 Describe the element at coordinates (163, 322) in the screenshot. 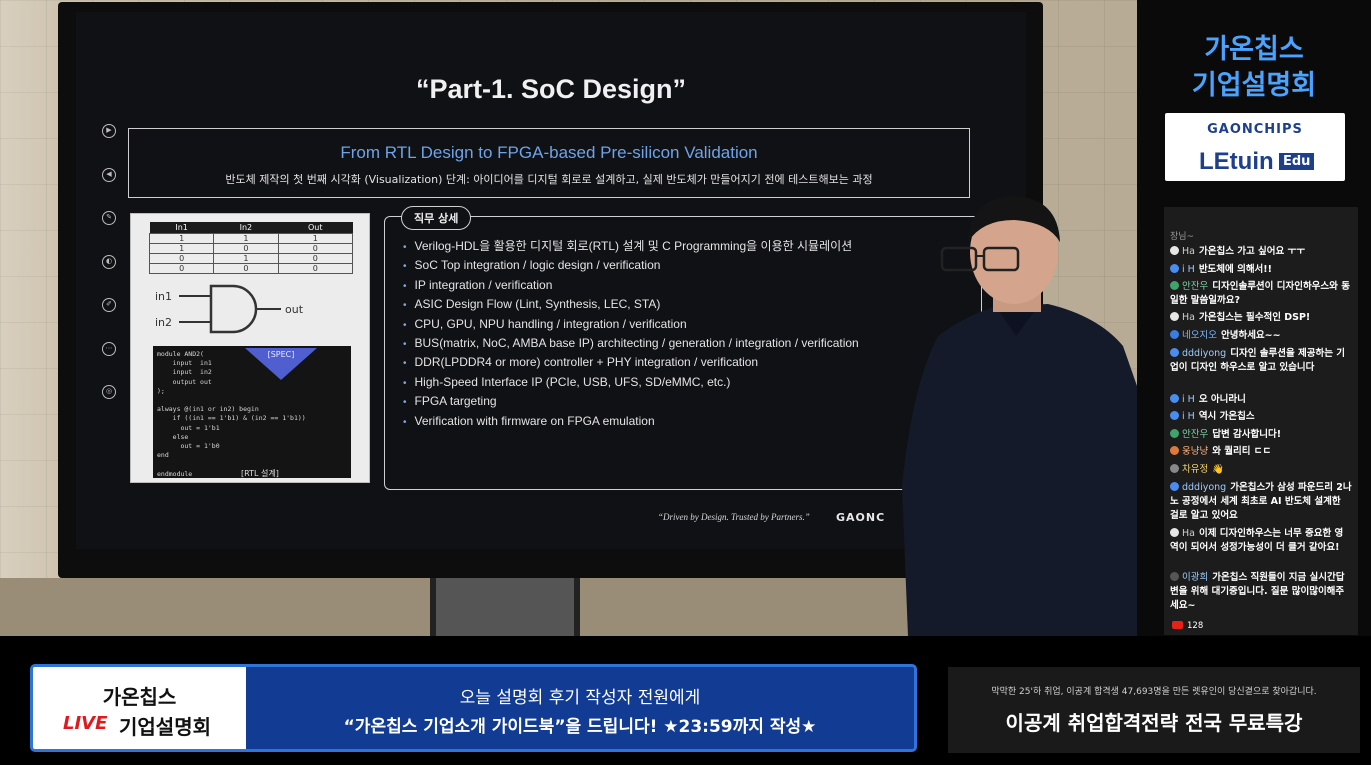

I see `gate-in2-label: in2` at that location.